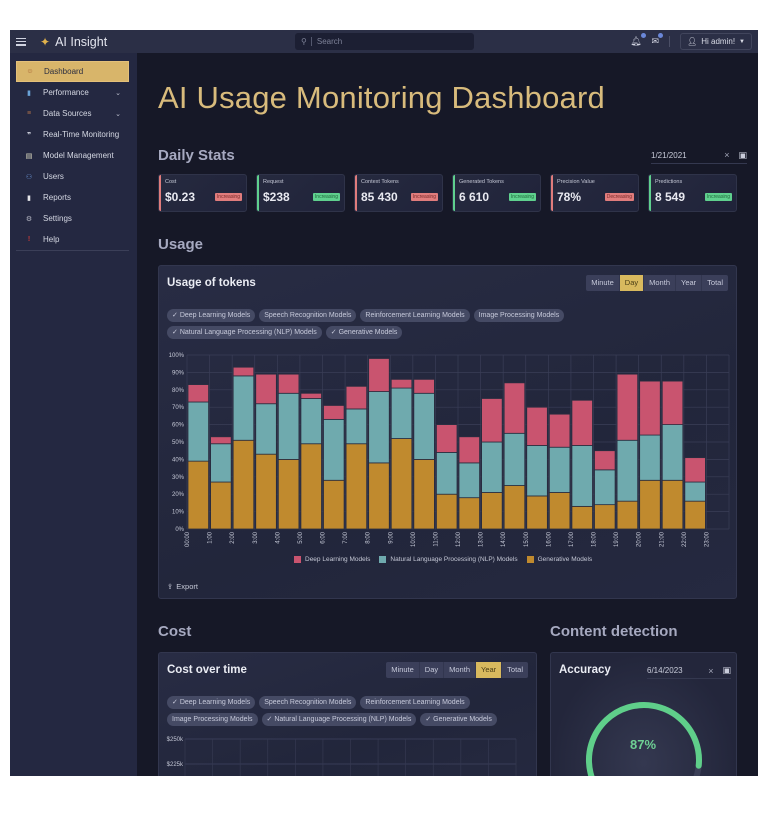 Image resolution: width=770 pixels, height=836 pixels. I want to click on accuracy-date-field: 6/14/2023 × ▣, so click(689, 671).